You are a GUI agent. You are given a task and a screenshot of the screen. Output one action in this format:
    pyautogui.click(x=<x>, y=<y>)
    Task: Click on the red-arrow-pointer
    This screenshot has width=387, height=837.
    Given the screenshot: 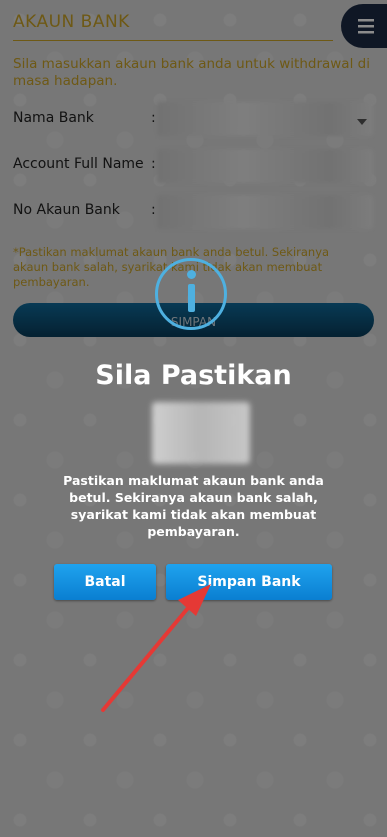 What is the action you would take?
    pyautogui.click(x=156, y=648)
    